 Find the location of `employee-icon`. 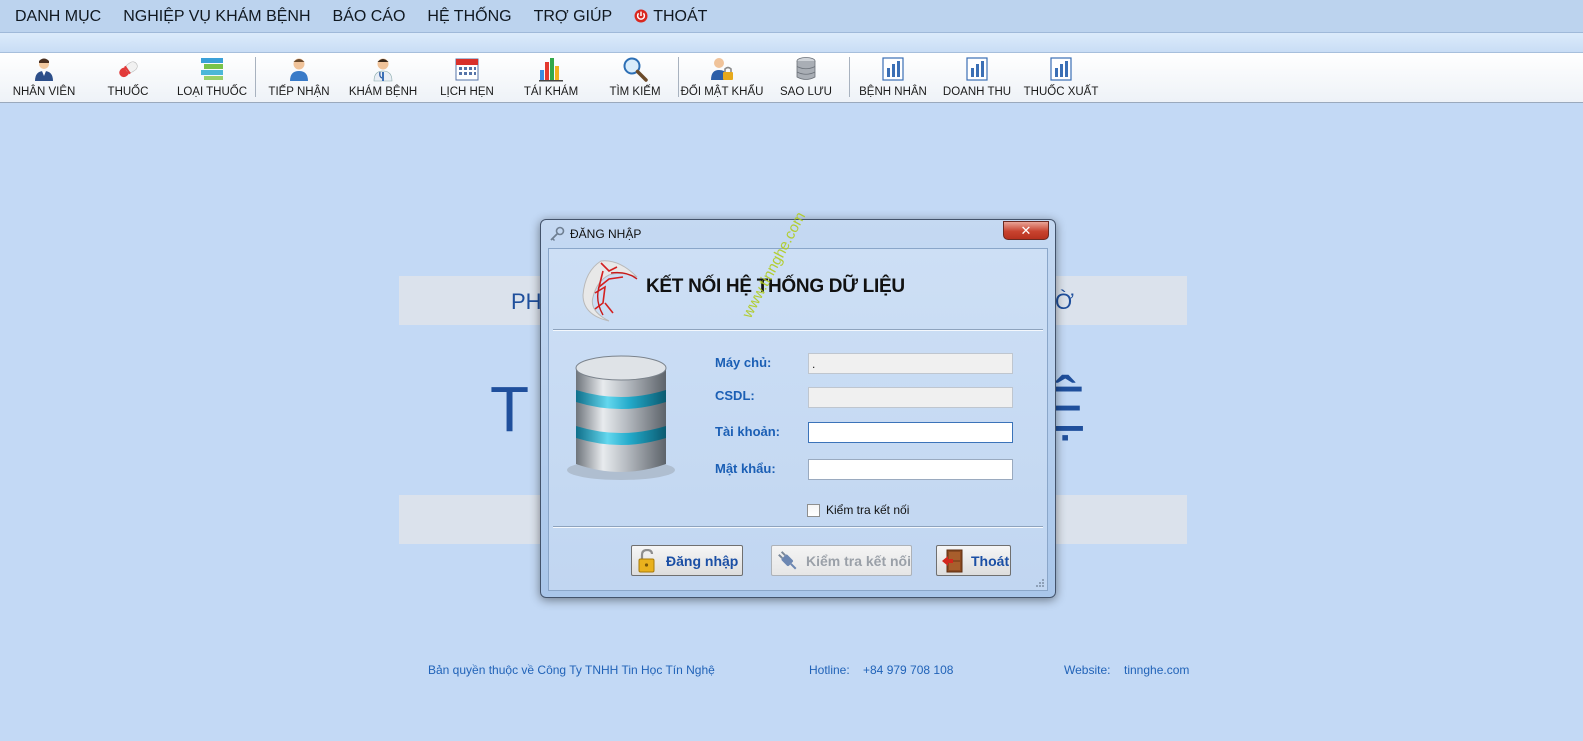

employee-icon is located at coordinates (44, 69).